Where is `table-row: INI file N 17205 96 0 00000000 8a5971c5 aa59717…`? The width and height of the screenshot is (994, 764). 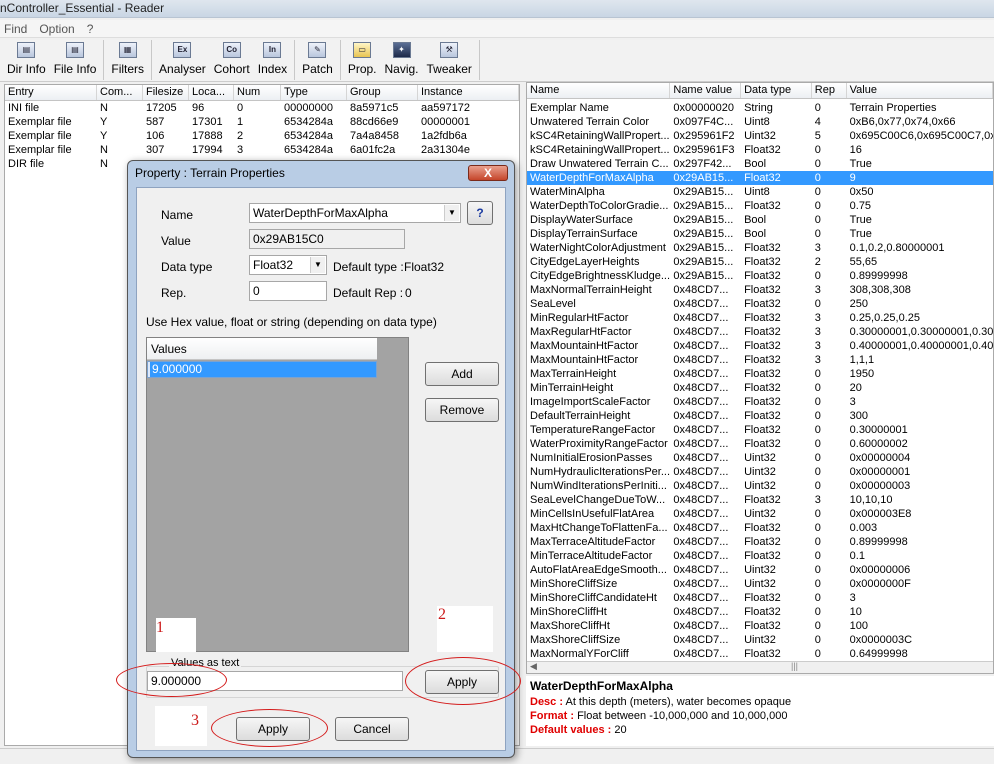
table-row: INI file N 17205 96 0 00000000 8a5971c5 aa59717… is located at coordinates (262, 108).